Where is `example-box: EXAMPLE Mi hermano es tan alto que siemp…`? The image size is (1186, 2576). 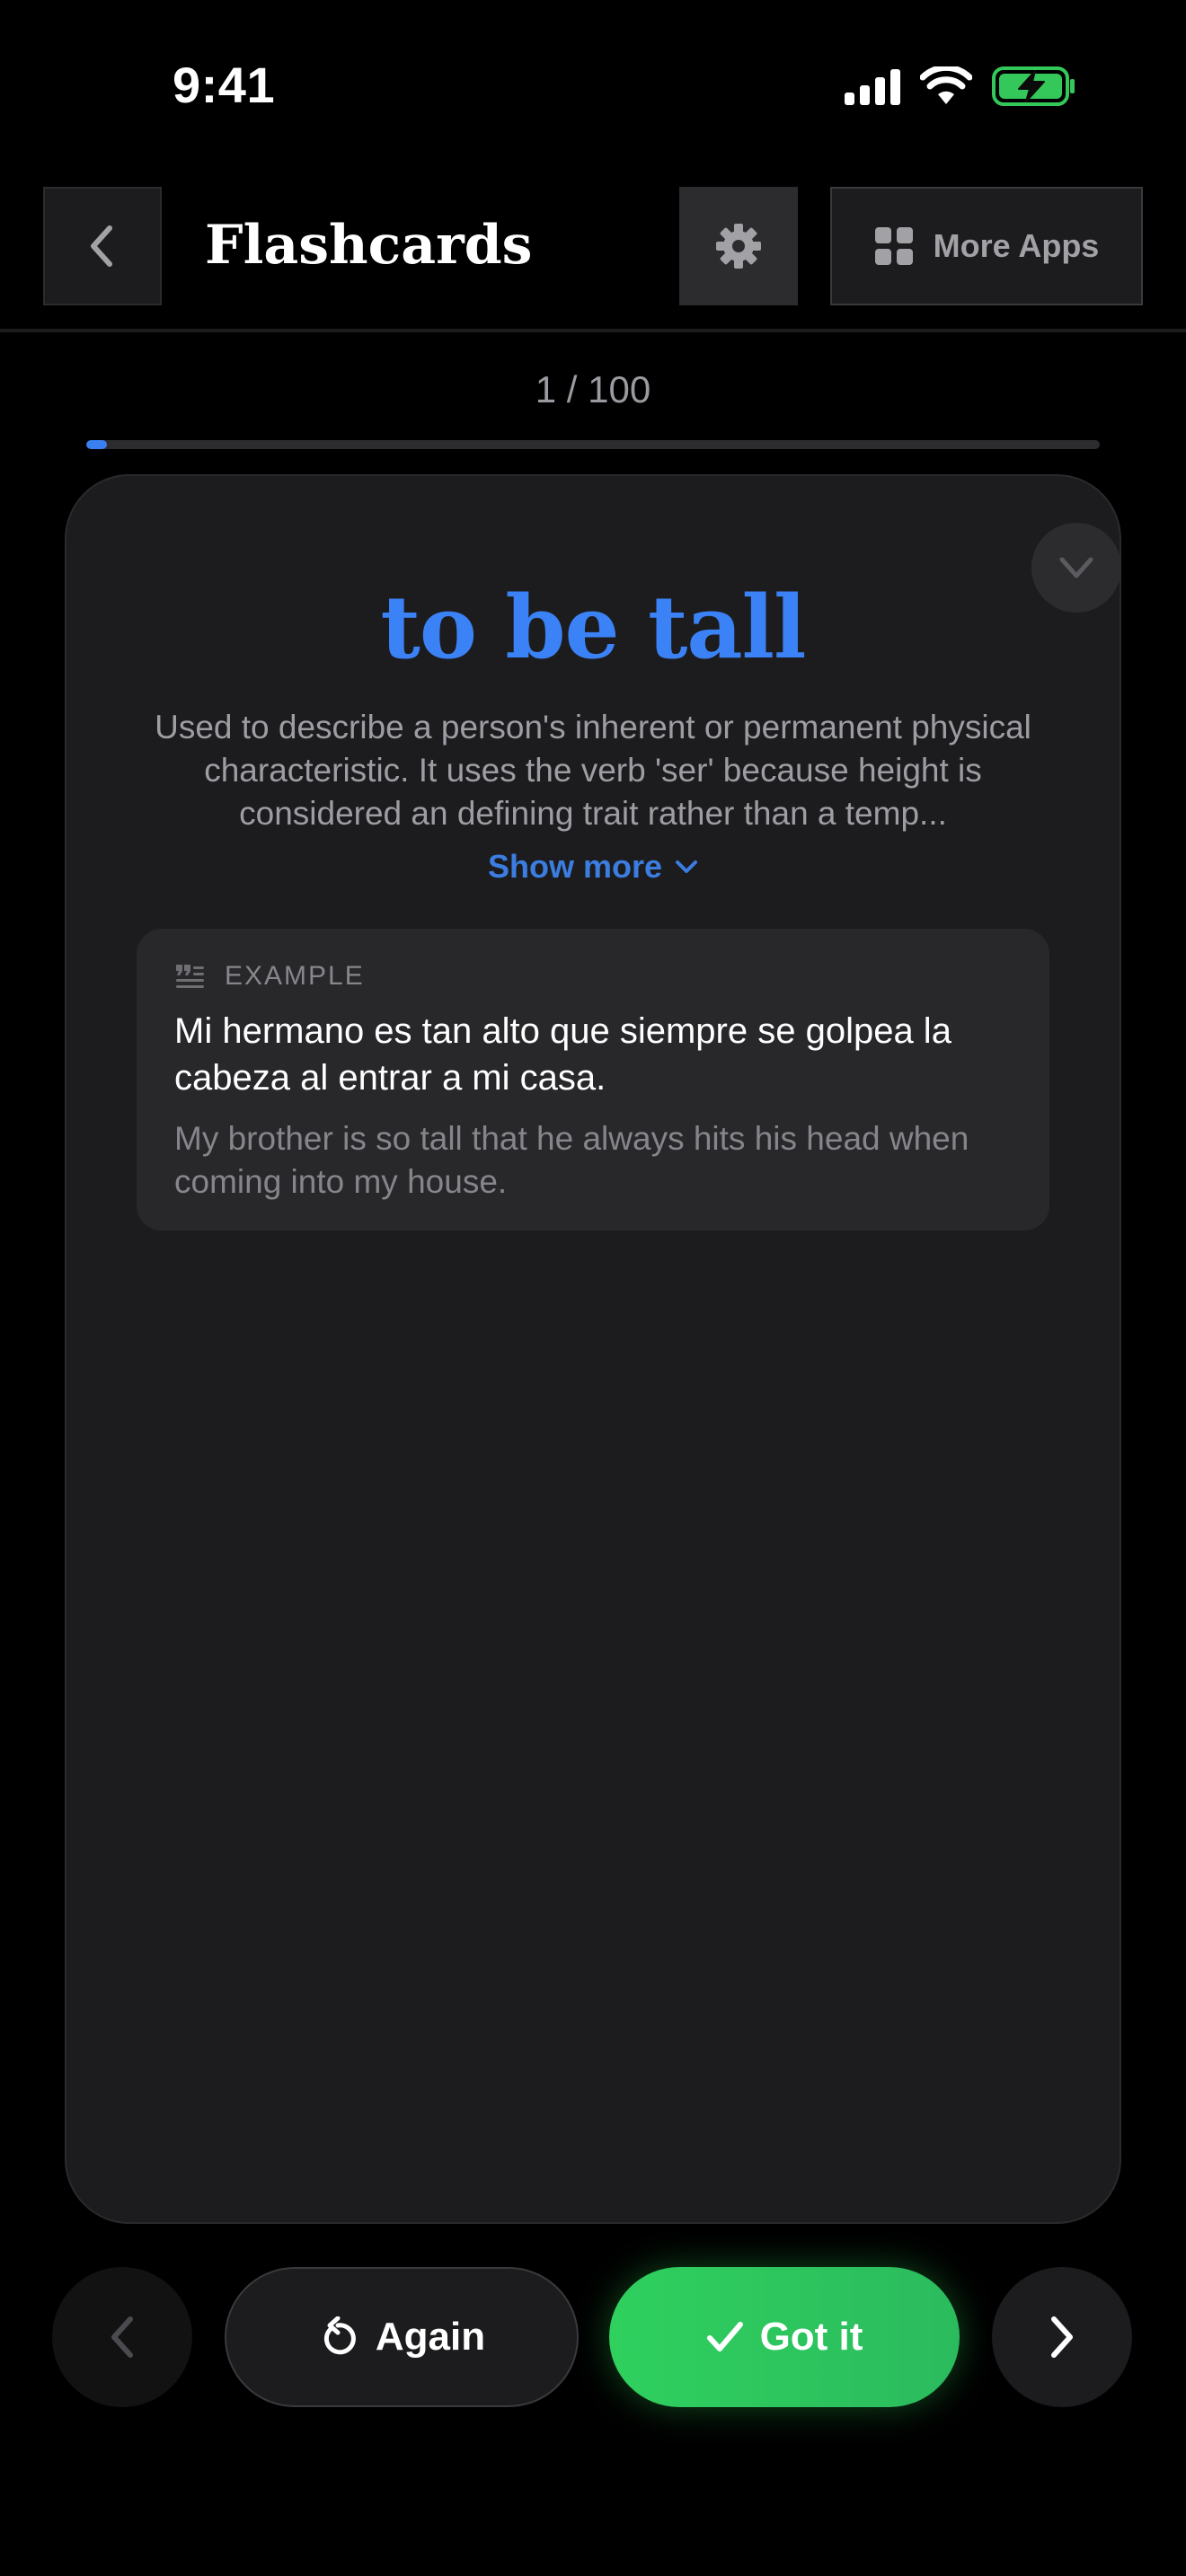
example-box: EXAMPLE Mi hermano es tan alto que siemp… is located at coordinates (593, 1080).